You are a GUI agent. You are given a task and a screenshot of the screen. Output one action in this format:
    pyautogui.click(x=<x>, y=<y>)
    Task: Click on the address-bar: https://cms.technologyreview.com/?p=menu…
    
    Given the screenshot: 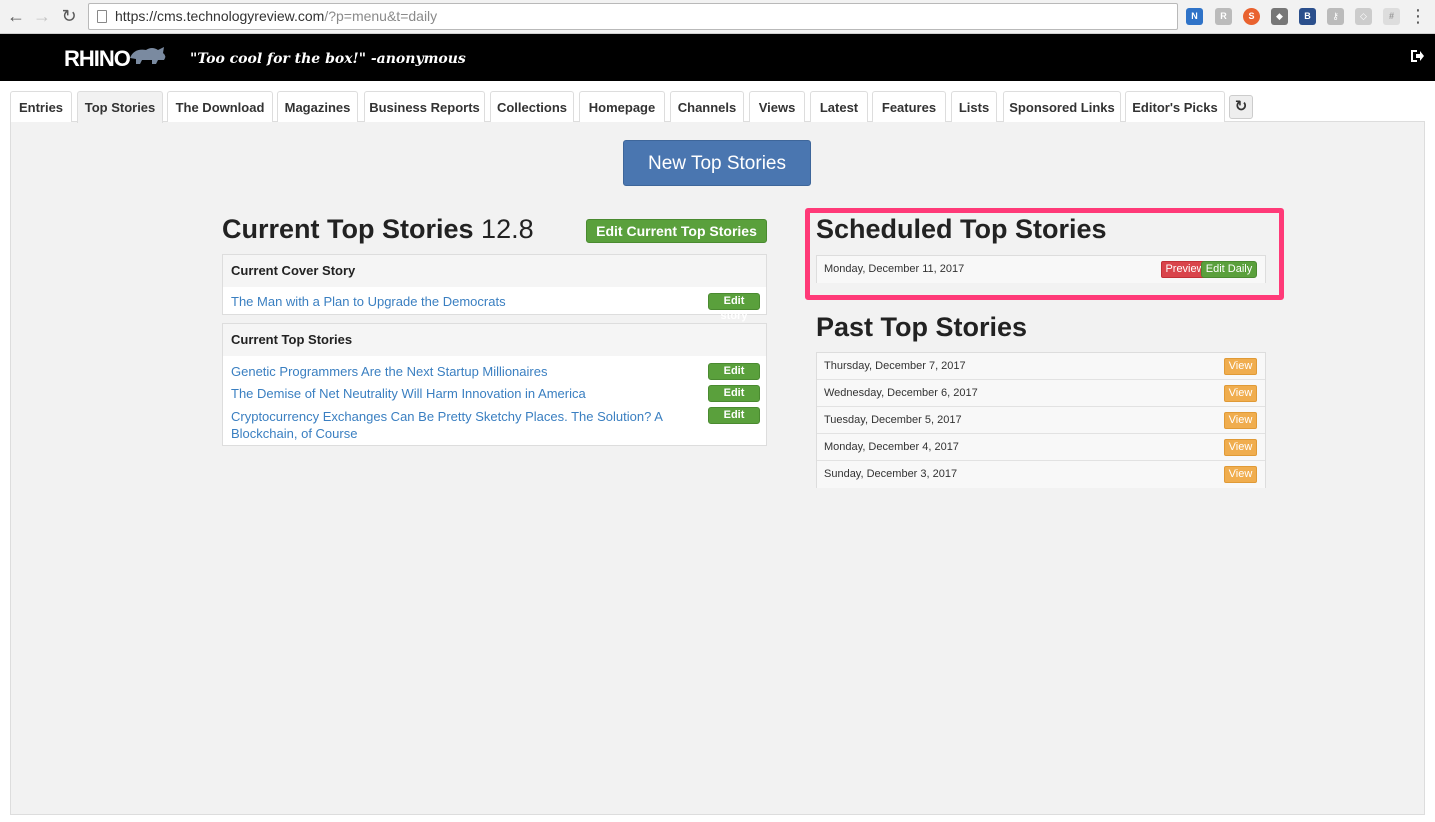 What is the action you would take?
    pyautogui.click(x=633, y=16)
    